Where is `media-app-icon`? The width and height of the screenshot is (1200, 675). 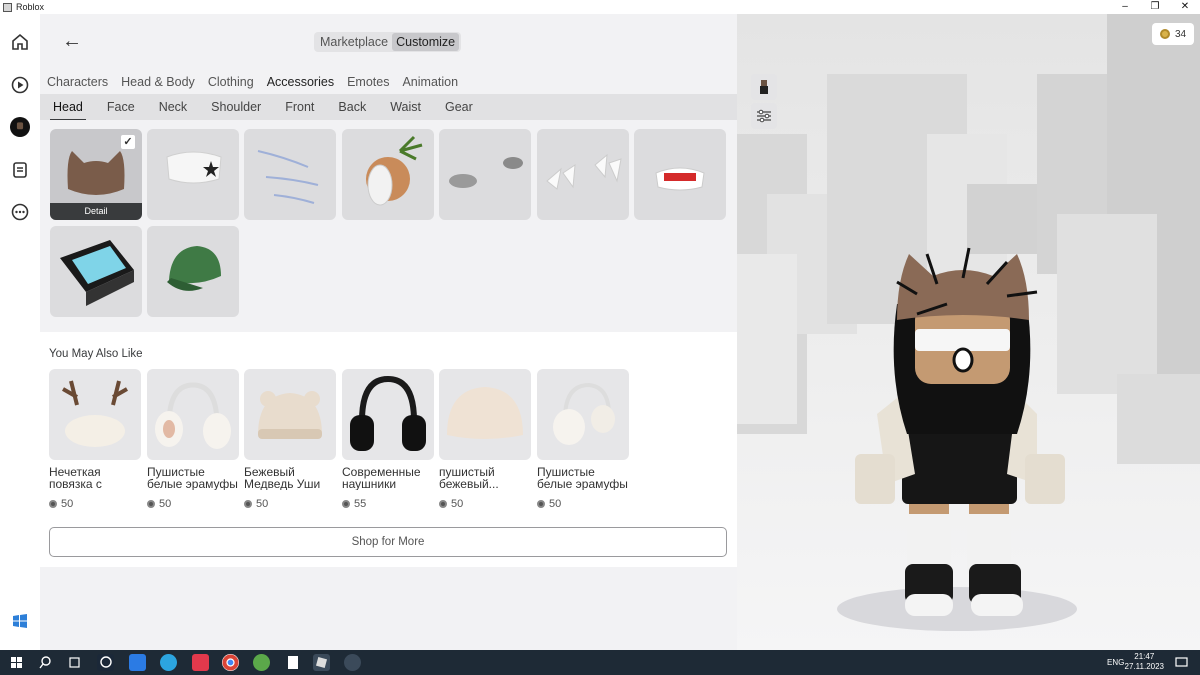
media-app-icon is located at coordinates (200, 662).